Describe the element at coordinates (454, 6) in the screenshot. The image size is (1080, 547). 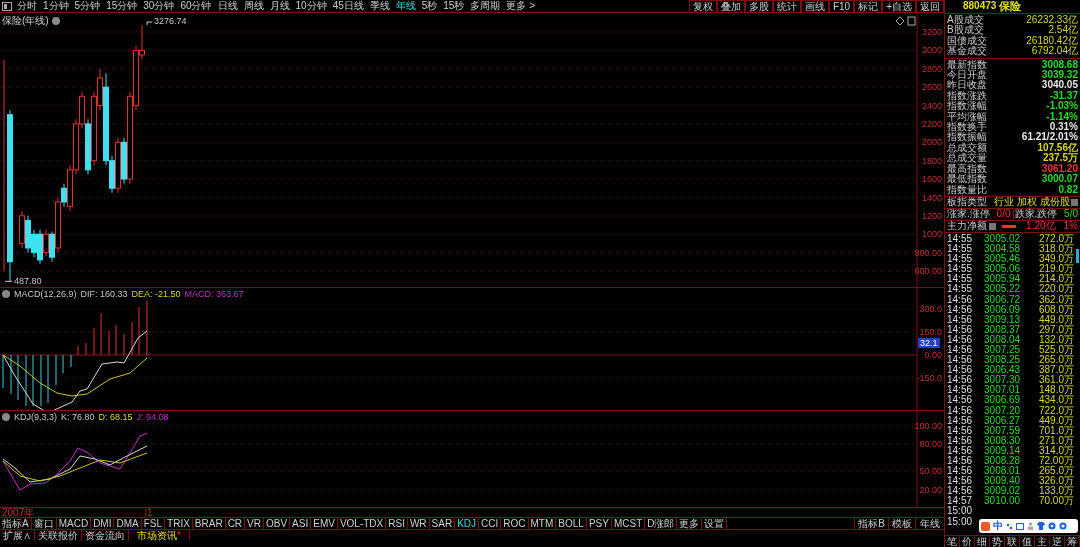
I see `period-tab: 15秒` at that location.